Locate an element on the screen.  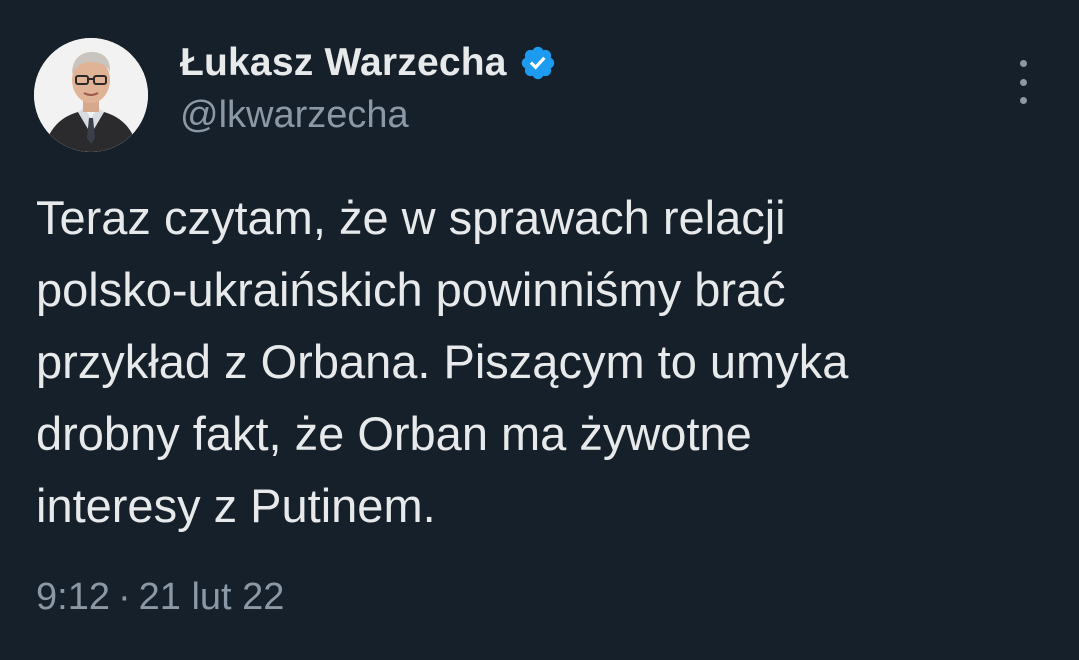
more-options-icon is located at coordinates (1023, 82).